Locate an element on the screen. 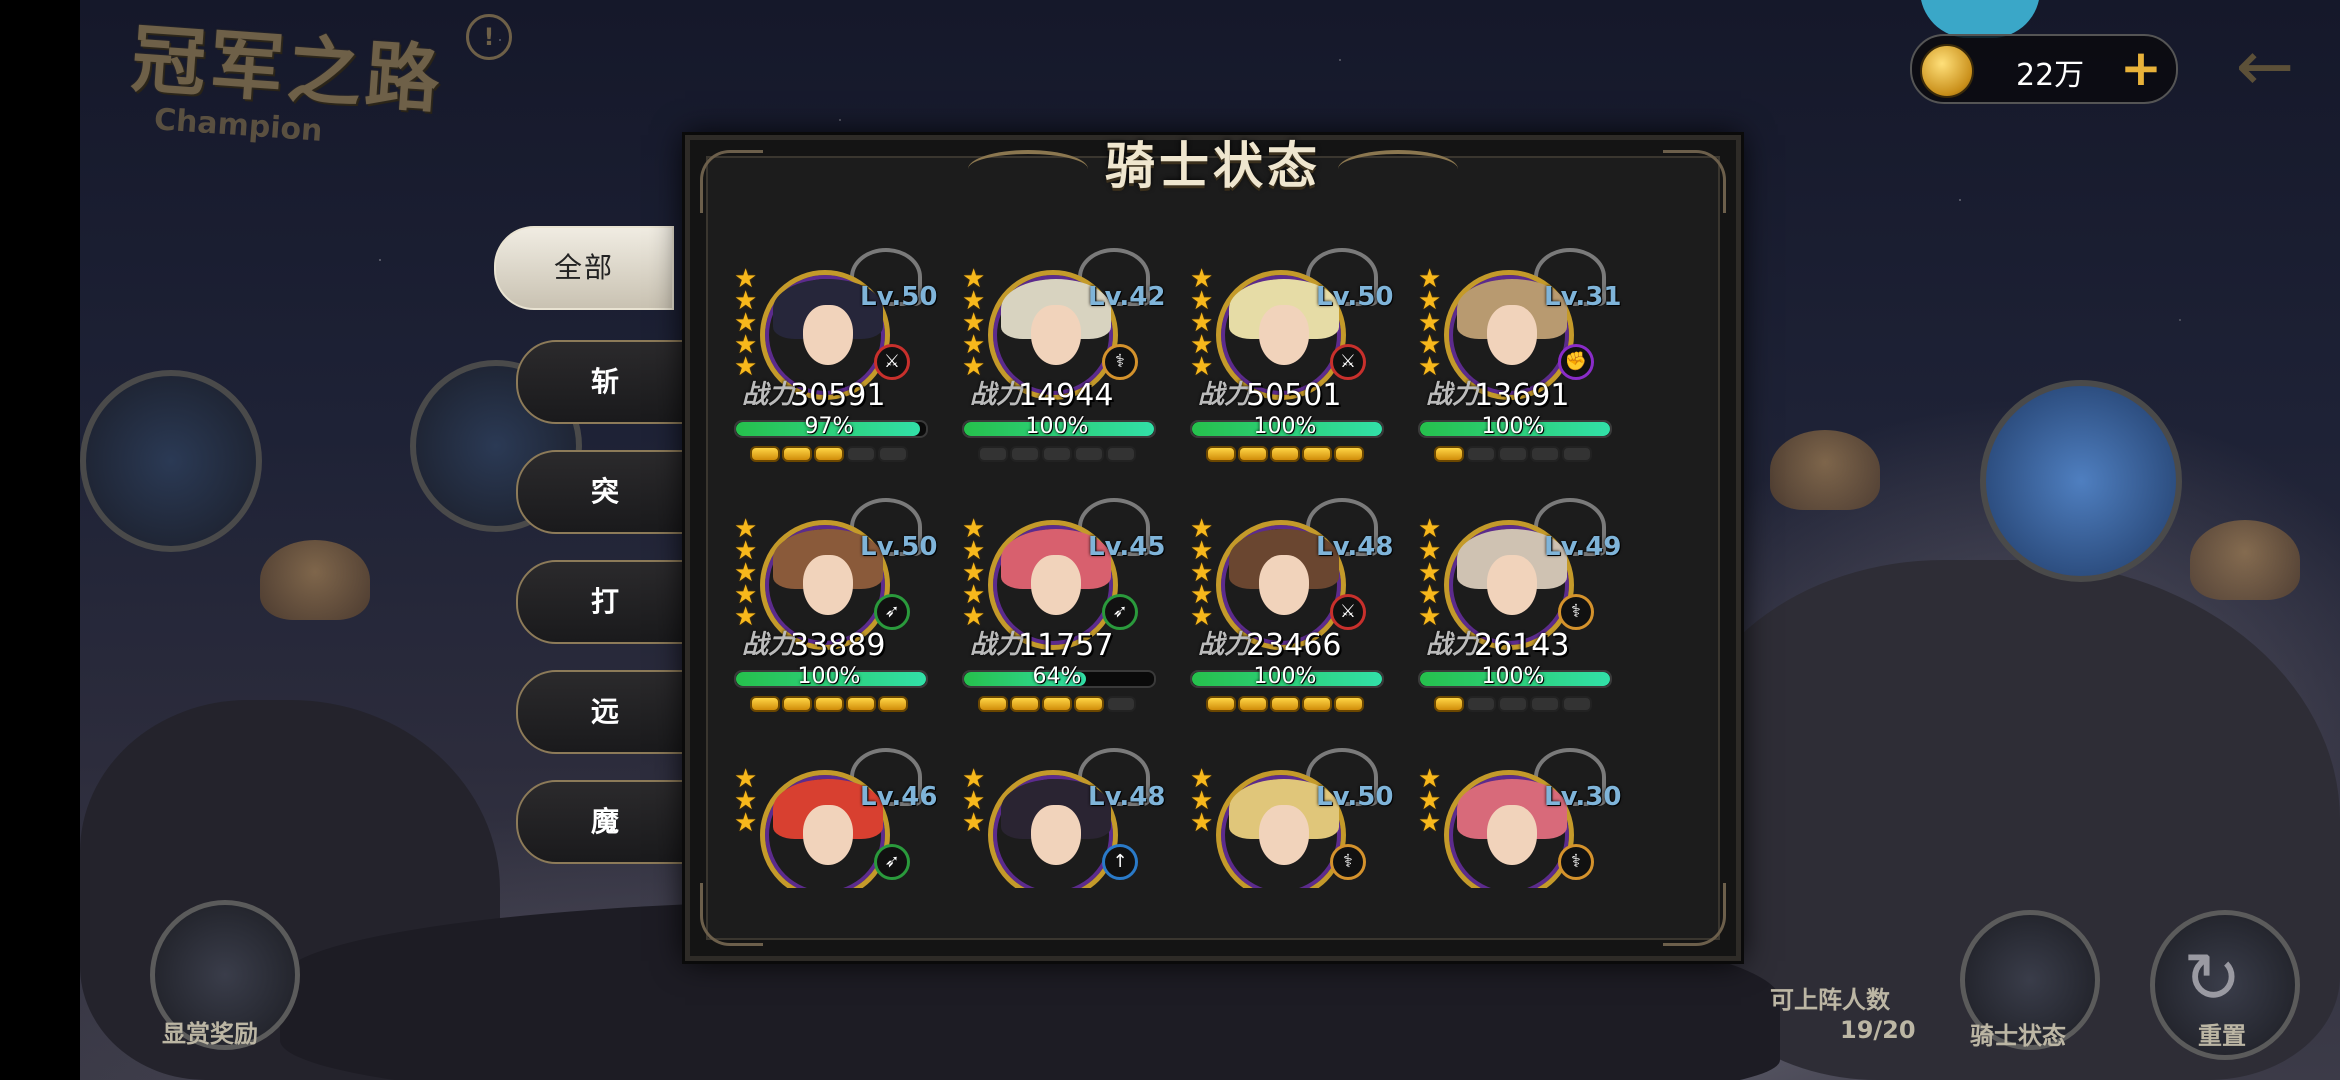 This screenshot has width=2340, height=1080. power-value: 33889 is located at coordinates (838, 645).